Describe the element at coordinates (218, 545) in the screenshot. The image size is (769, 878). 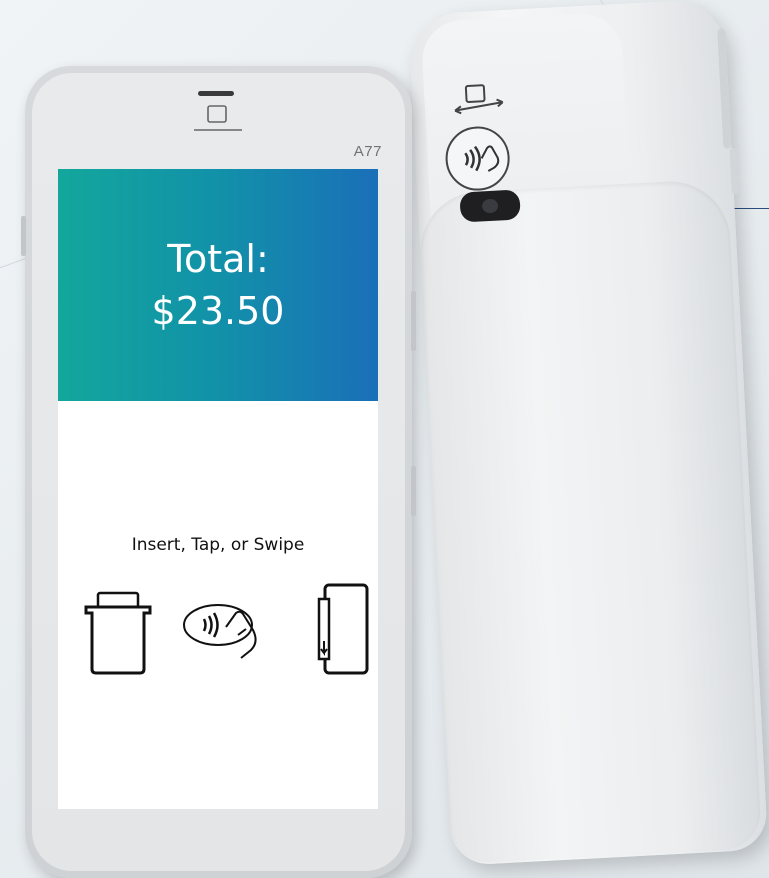
I see `payment-prompt: Insert, Tap, or Swipe` at that location.